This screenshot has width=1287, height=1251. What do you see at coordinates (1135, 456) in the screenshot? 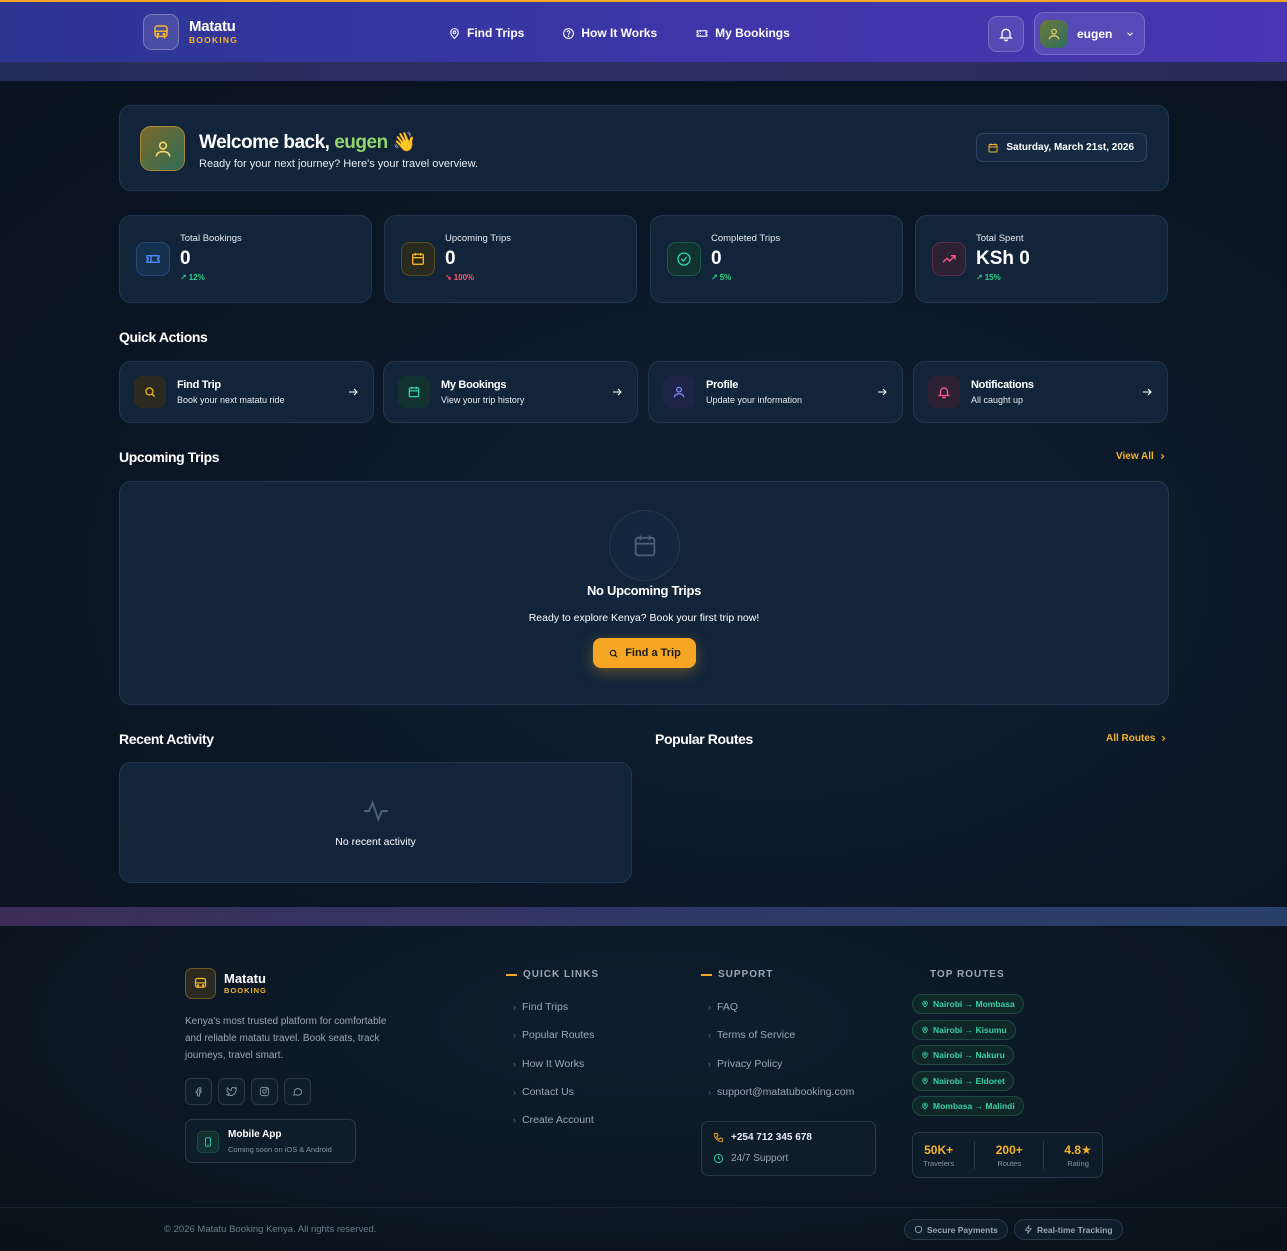
I see `view-all-label: View All` at bounding box center [1135, 456].